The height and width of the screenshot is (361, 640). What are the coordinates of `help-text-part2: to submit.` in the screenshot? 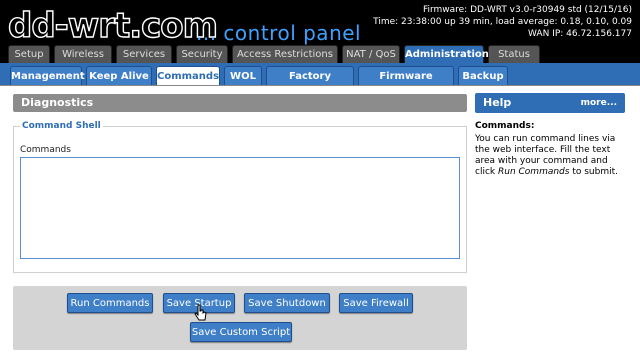 It's located at (593, 172).